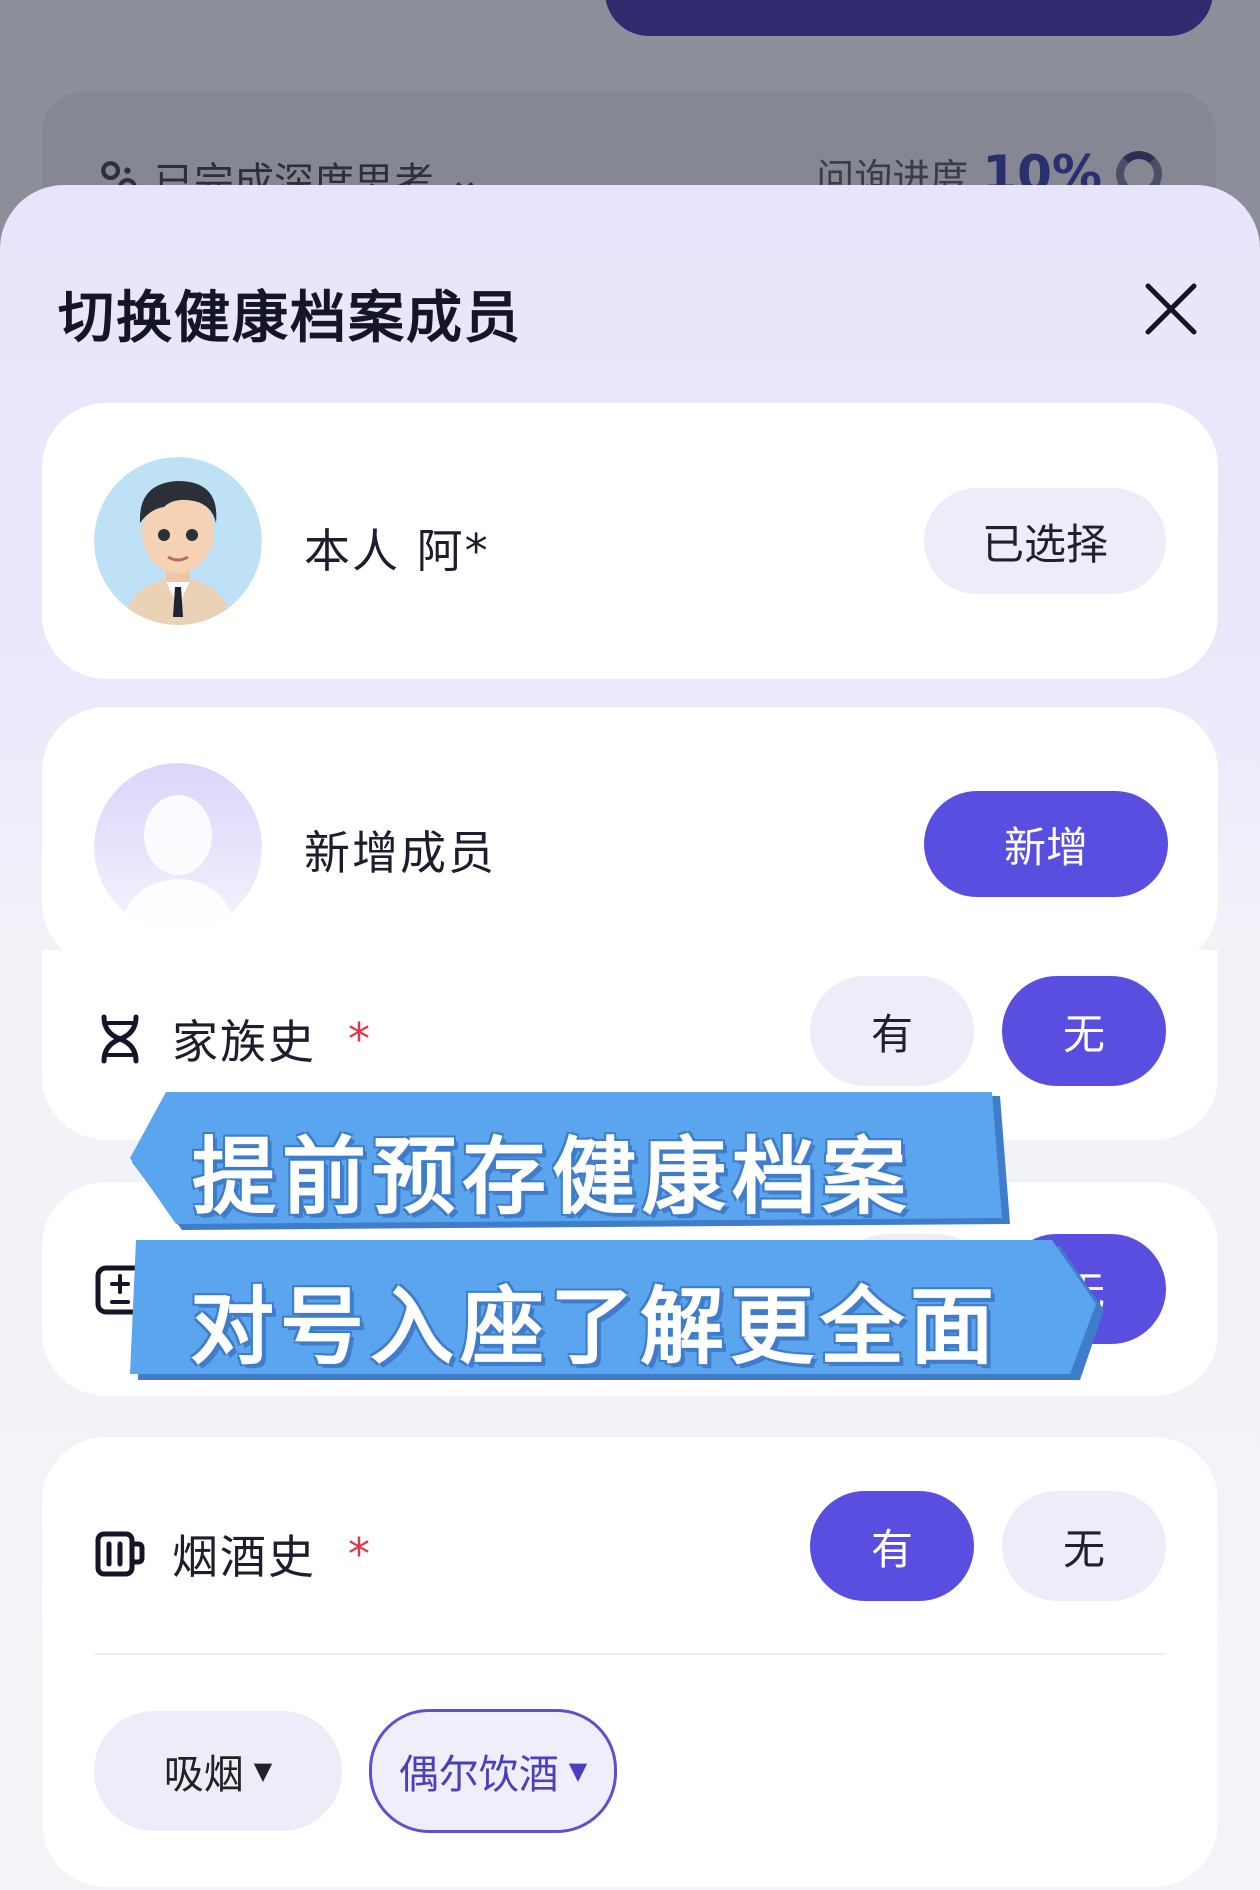  What do you see at coordinates (892, 1031) in the screenshot?
I see `family-history-yes: 有` at bounding box center [892, 1031].